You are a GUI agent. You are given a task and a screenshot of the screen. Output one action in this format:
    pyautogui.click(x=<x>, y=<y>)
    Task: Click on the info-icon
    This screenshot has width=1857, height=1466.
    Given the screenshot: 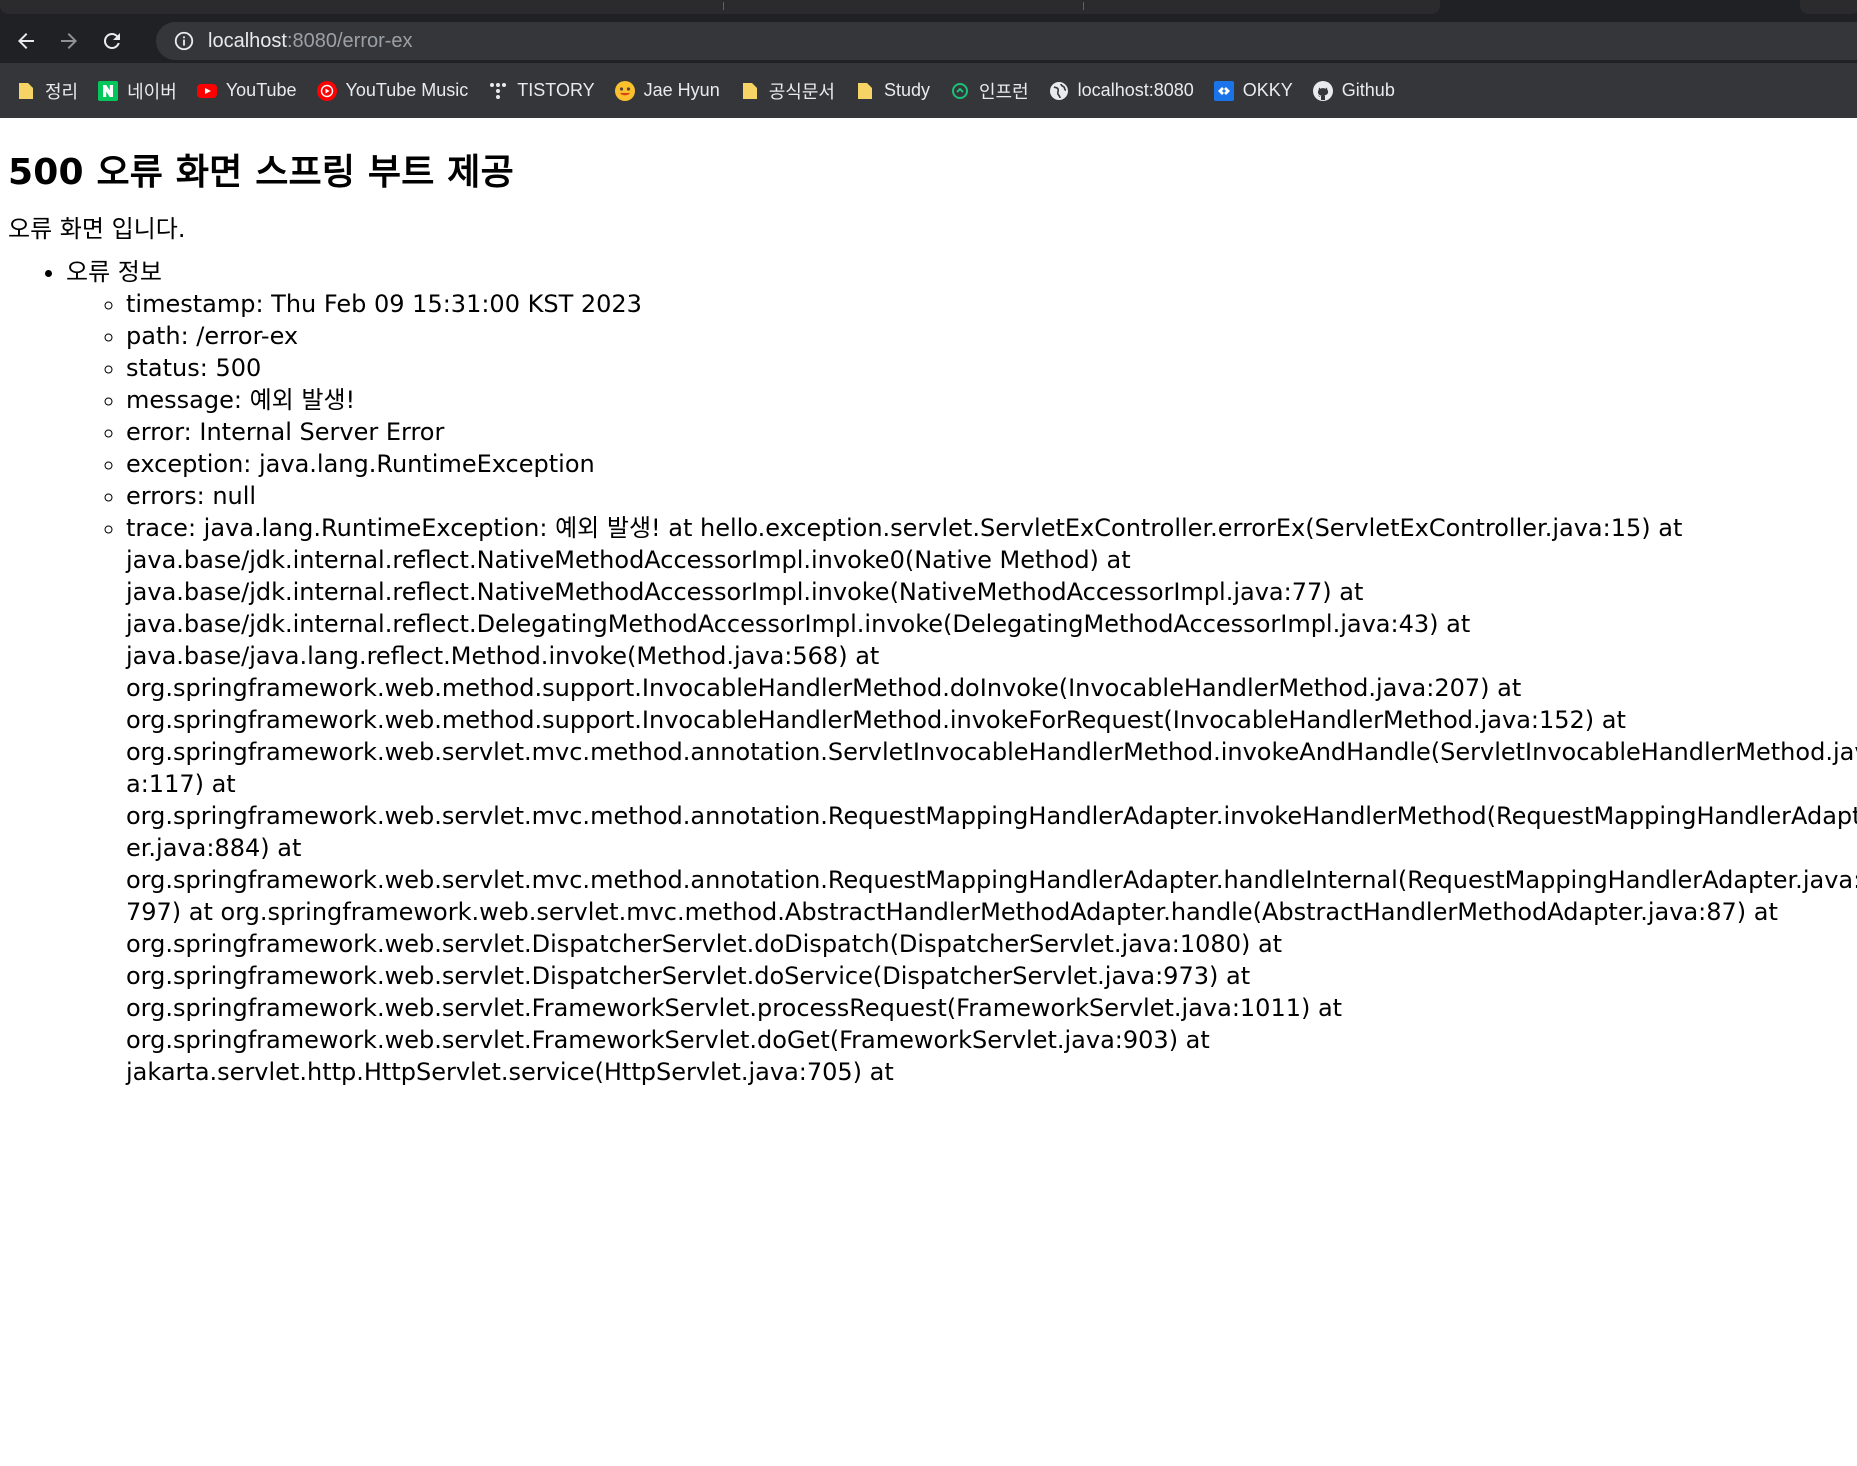 What is the action you would take?
    pyautogui.click(x=184, y=41)
    